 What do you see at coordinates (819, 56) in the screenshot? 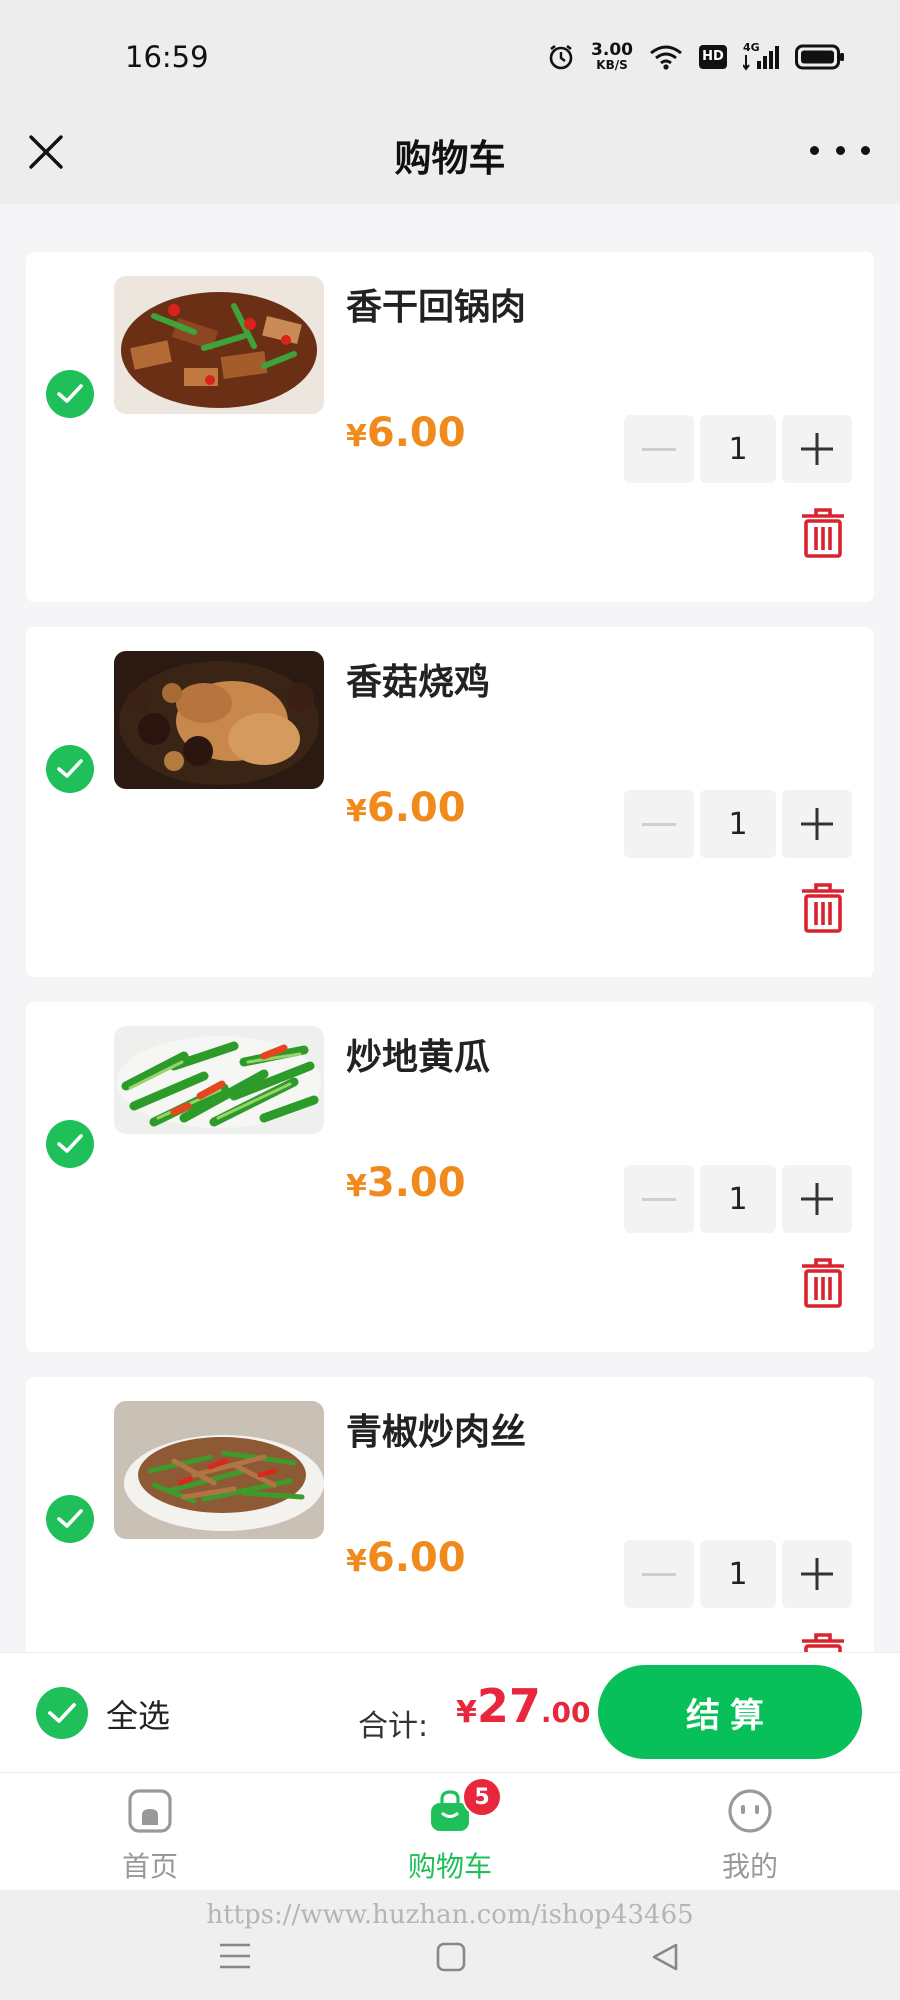
I see `battery-icon` at bounding box center [819, 56].